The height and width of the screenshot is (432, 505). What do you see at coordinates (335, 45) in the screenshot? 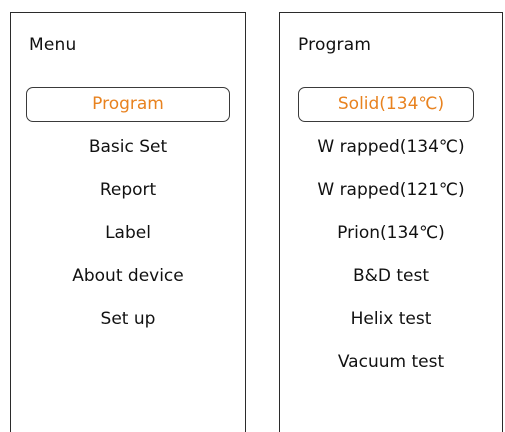
I see `program-title: Program` at bounding box center [335, 45].